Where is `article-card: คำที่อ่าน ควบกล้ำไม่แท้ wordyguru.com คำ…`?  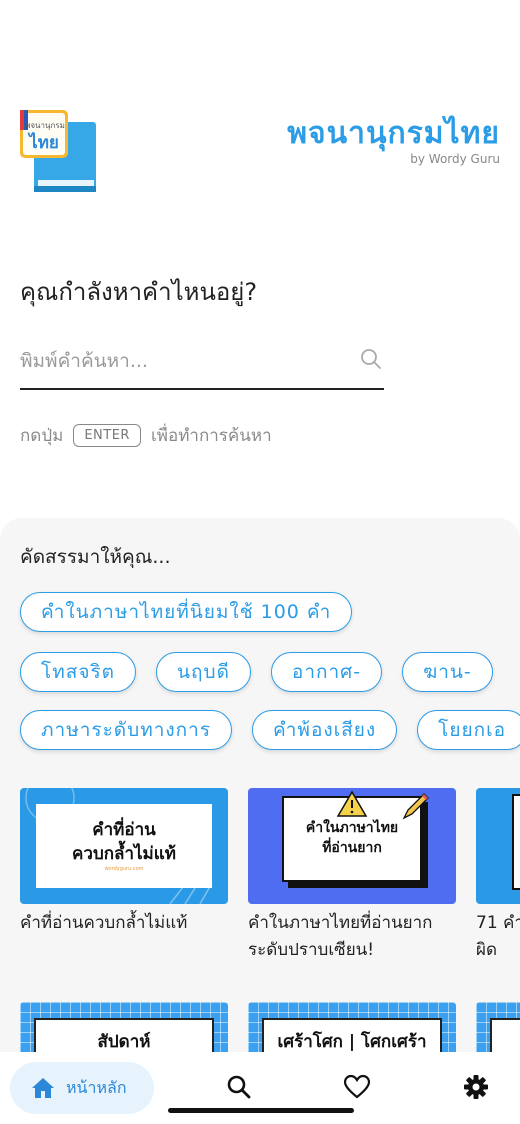
article-card: คำที่อ่าน ควบกล้ำไม่แท้ wordyguru.com คำ… is located at coordinates (124, 876).